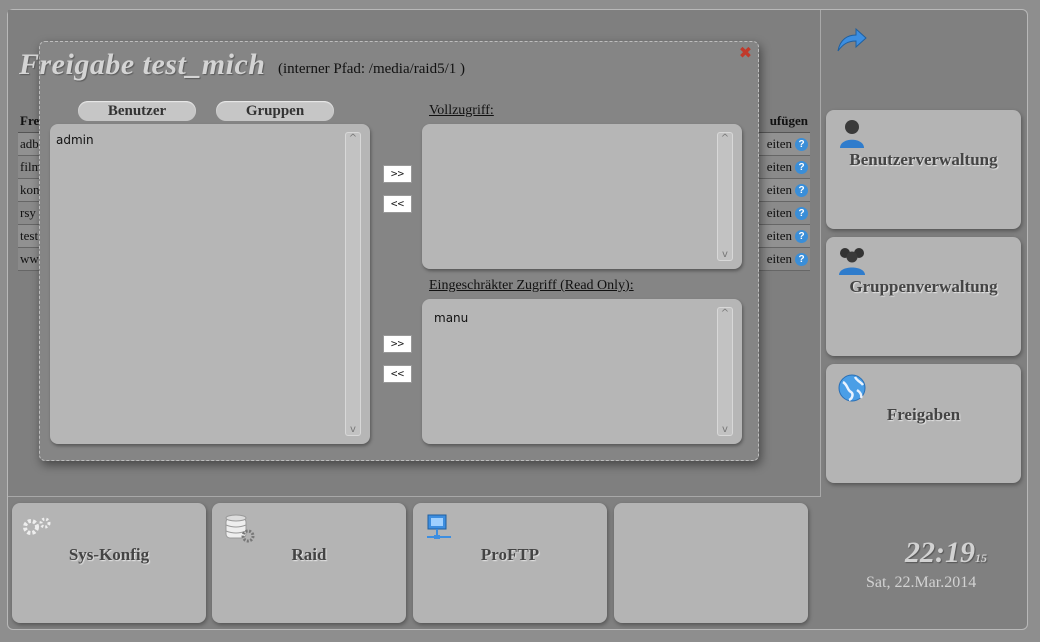 The image size is (1040, 642). I want to click on available-items: admin, so click(75, 140).